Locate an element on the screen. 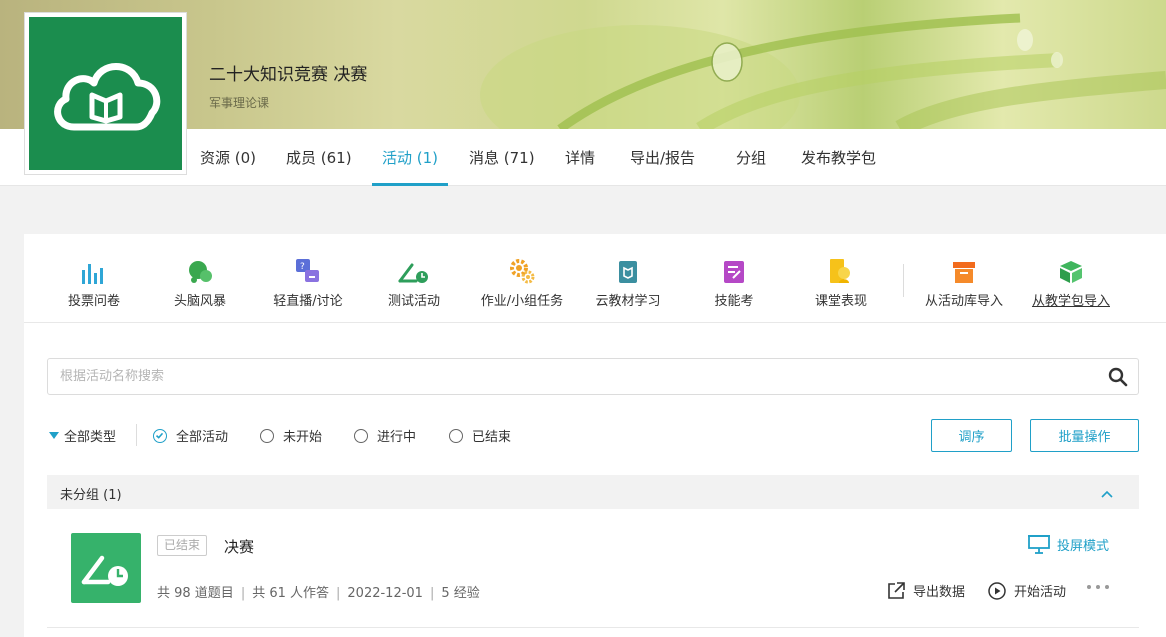 The width and height of the screenshot is (1166, 637). filter-ended: 已结束 is located at coordinates (480, 435).